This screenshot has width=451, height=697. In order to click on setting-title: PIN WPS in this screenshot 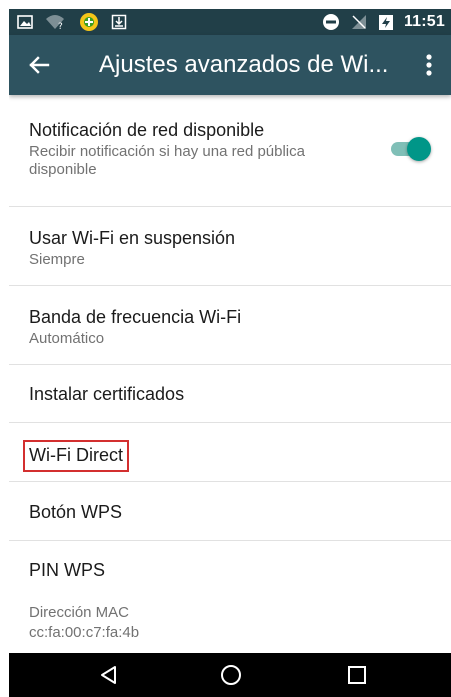, I will do `click(67, 570)`.